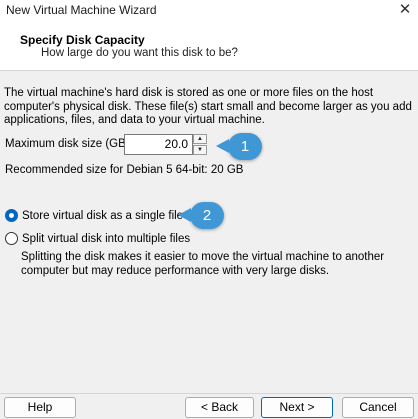  What do you see at coordinates (209, 393) in the screenshot?
I see `footer-divider` at bounding box center [209, 393].